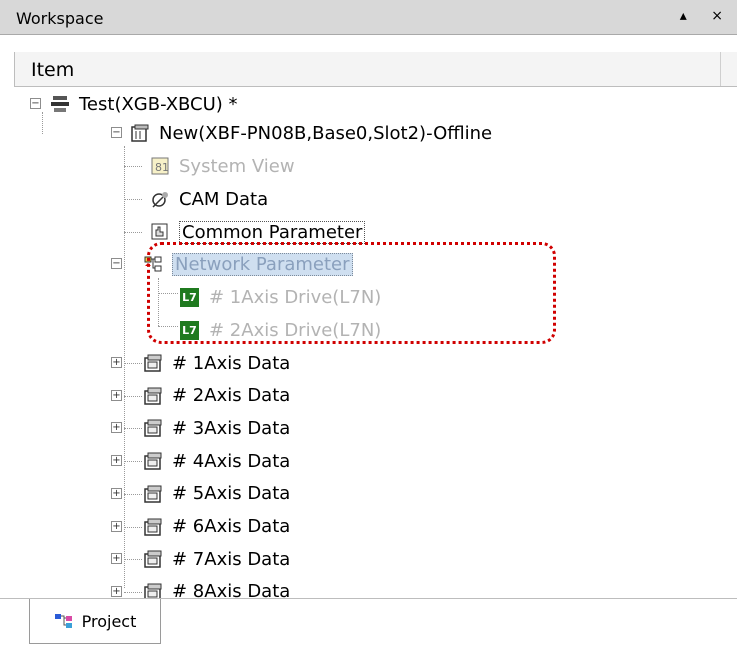  Describe the element at coordinates (224, 199) in the screenshot. I see `tree-item-label: CAM Data` at that location.